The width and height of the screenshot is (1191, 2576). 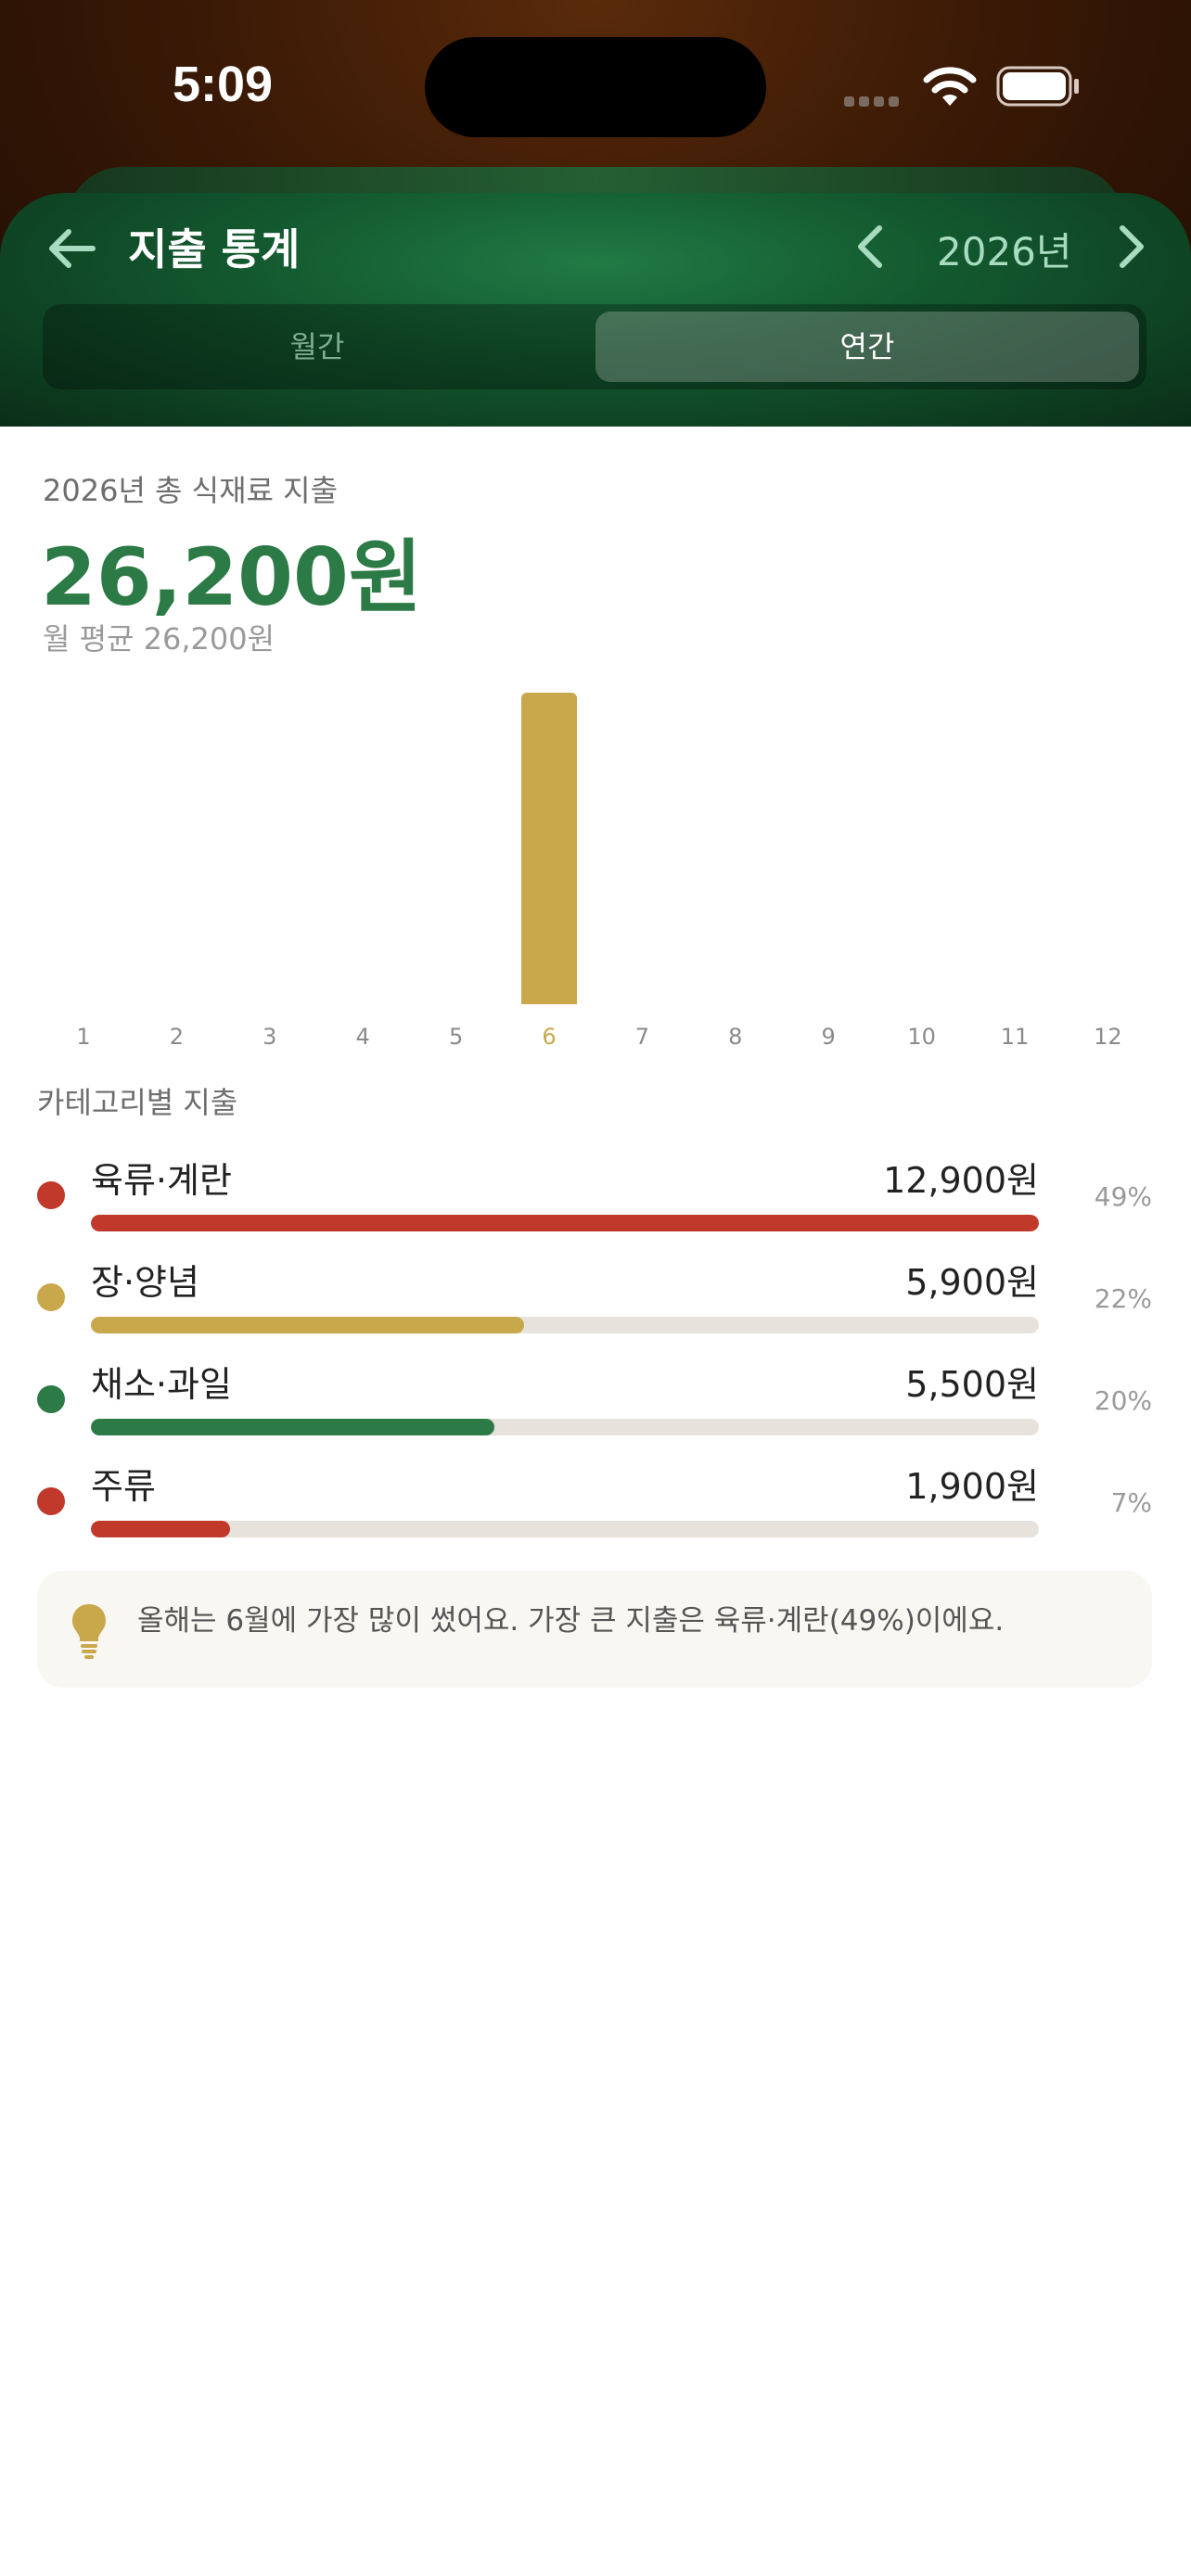 I want to click on previous-year-chevron-icon, so click(x=870, y=247).